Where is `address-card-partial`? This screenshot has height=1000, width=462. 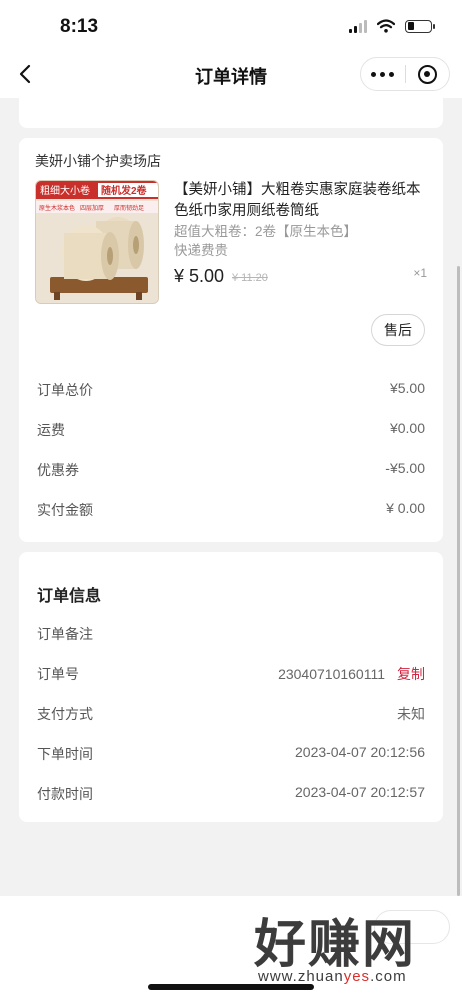
address-card-partial is located at coordinates (231, 110).